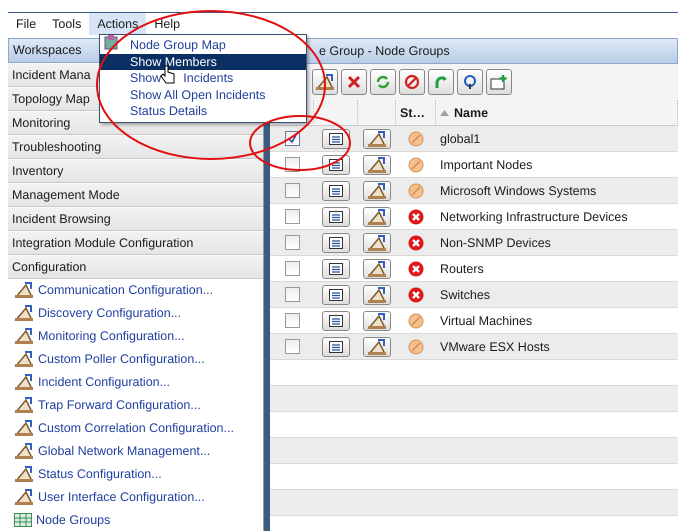 This screenshot has height=531, width=678. What do you see at coordinates (557, 243) in the screenshot?
I see `table-cell: Non-SNMP Devices` at bounding box center [557, 243].